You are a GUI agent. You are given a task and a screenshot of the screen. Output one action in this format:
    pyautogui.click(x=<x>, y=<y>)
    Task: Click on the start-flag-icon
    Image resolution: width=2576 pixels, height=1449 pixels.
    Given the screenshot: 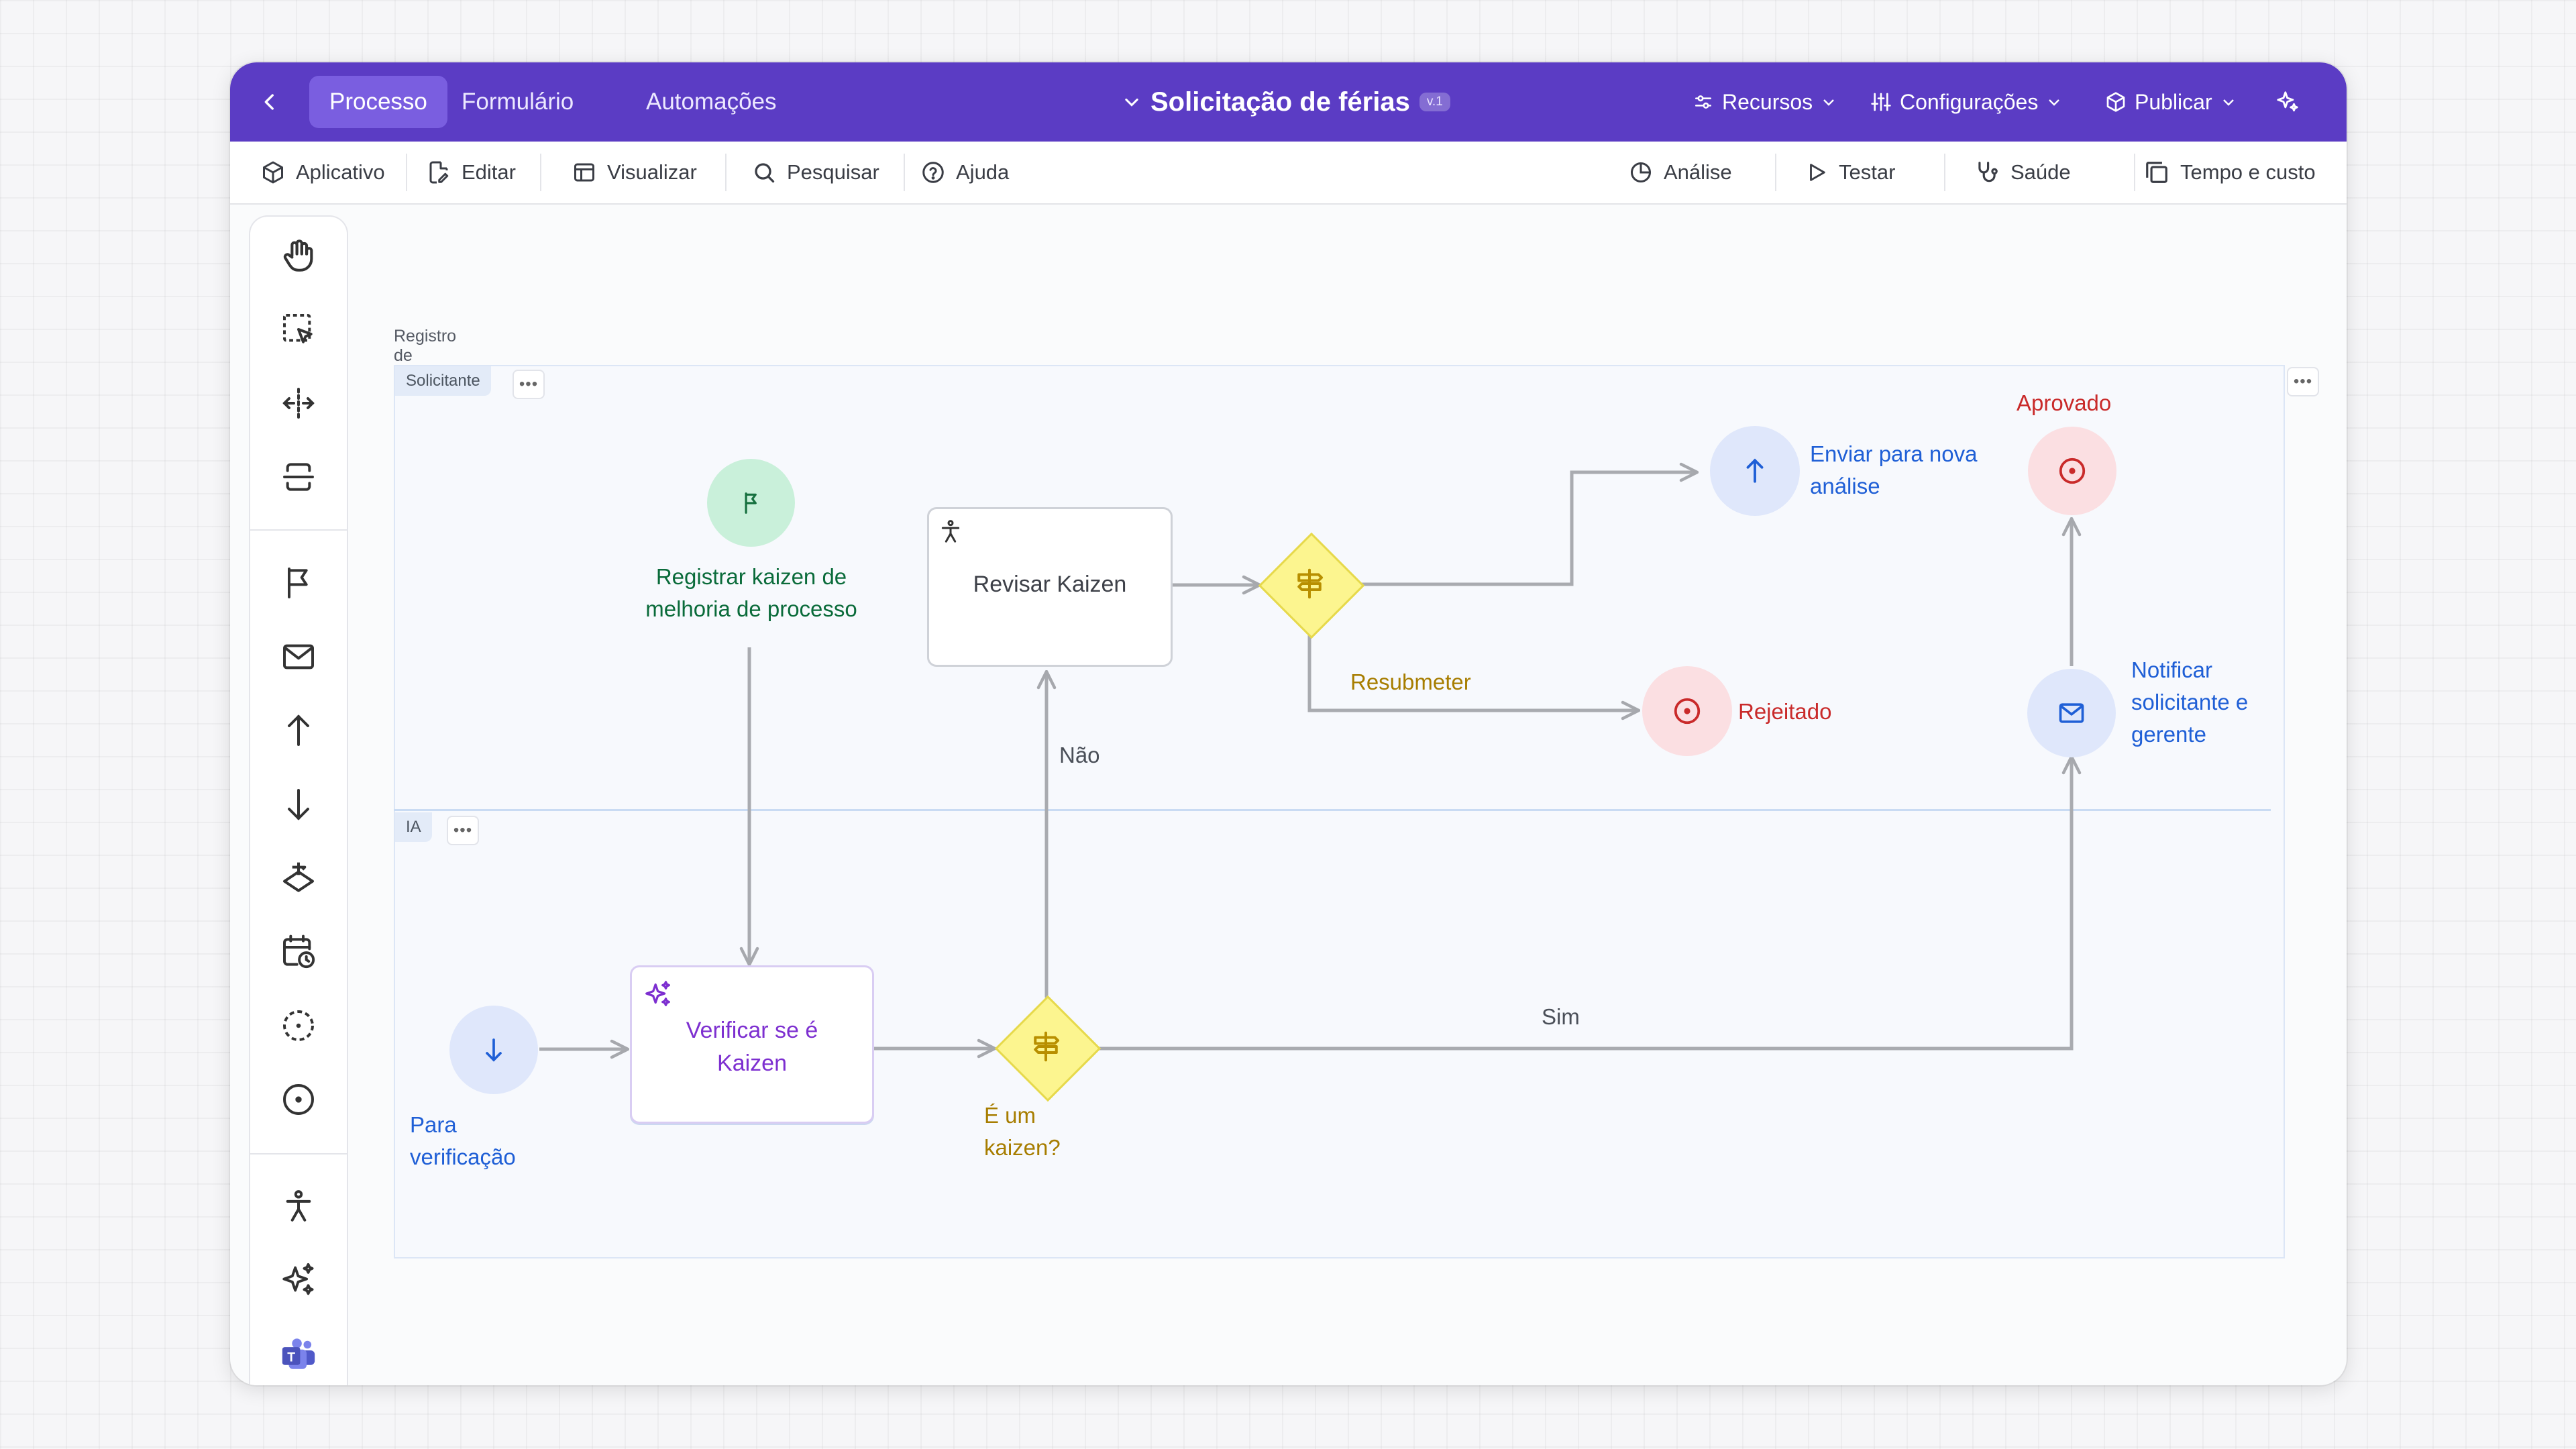 What is the action you would take?
    pyautogui.click(x=751, y=503)
    